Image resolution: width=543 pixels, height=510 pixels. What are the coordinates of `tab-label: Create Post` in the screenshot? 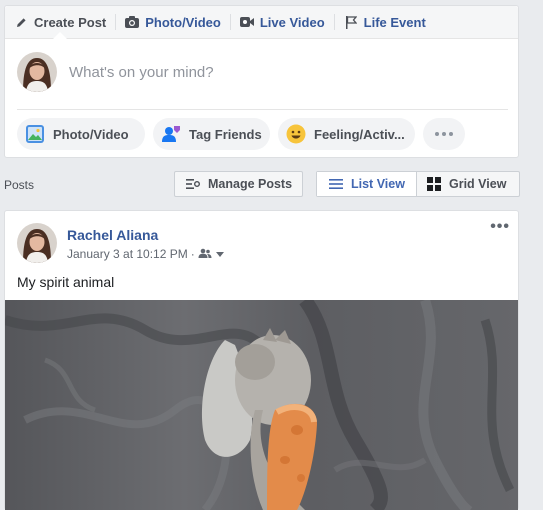 It's located at (70, 22).